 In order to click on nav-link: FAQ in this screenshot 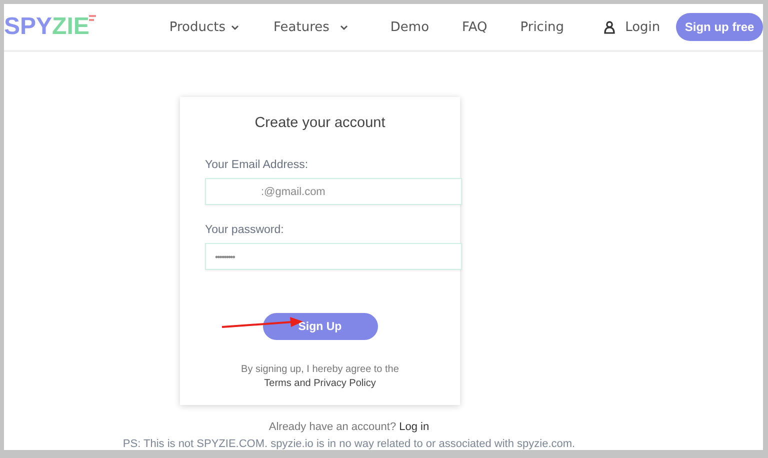, I will do `click(475, 27)`.